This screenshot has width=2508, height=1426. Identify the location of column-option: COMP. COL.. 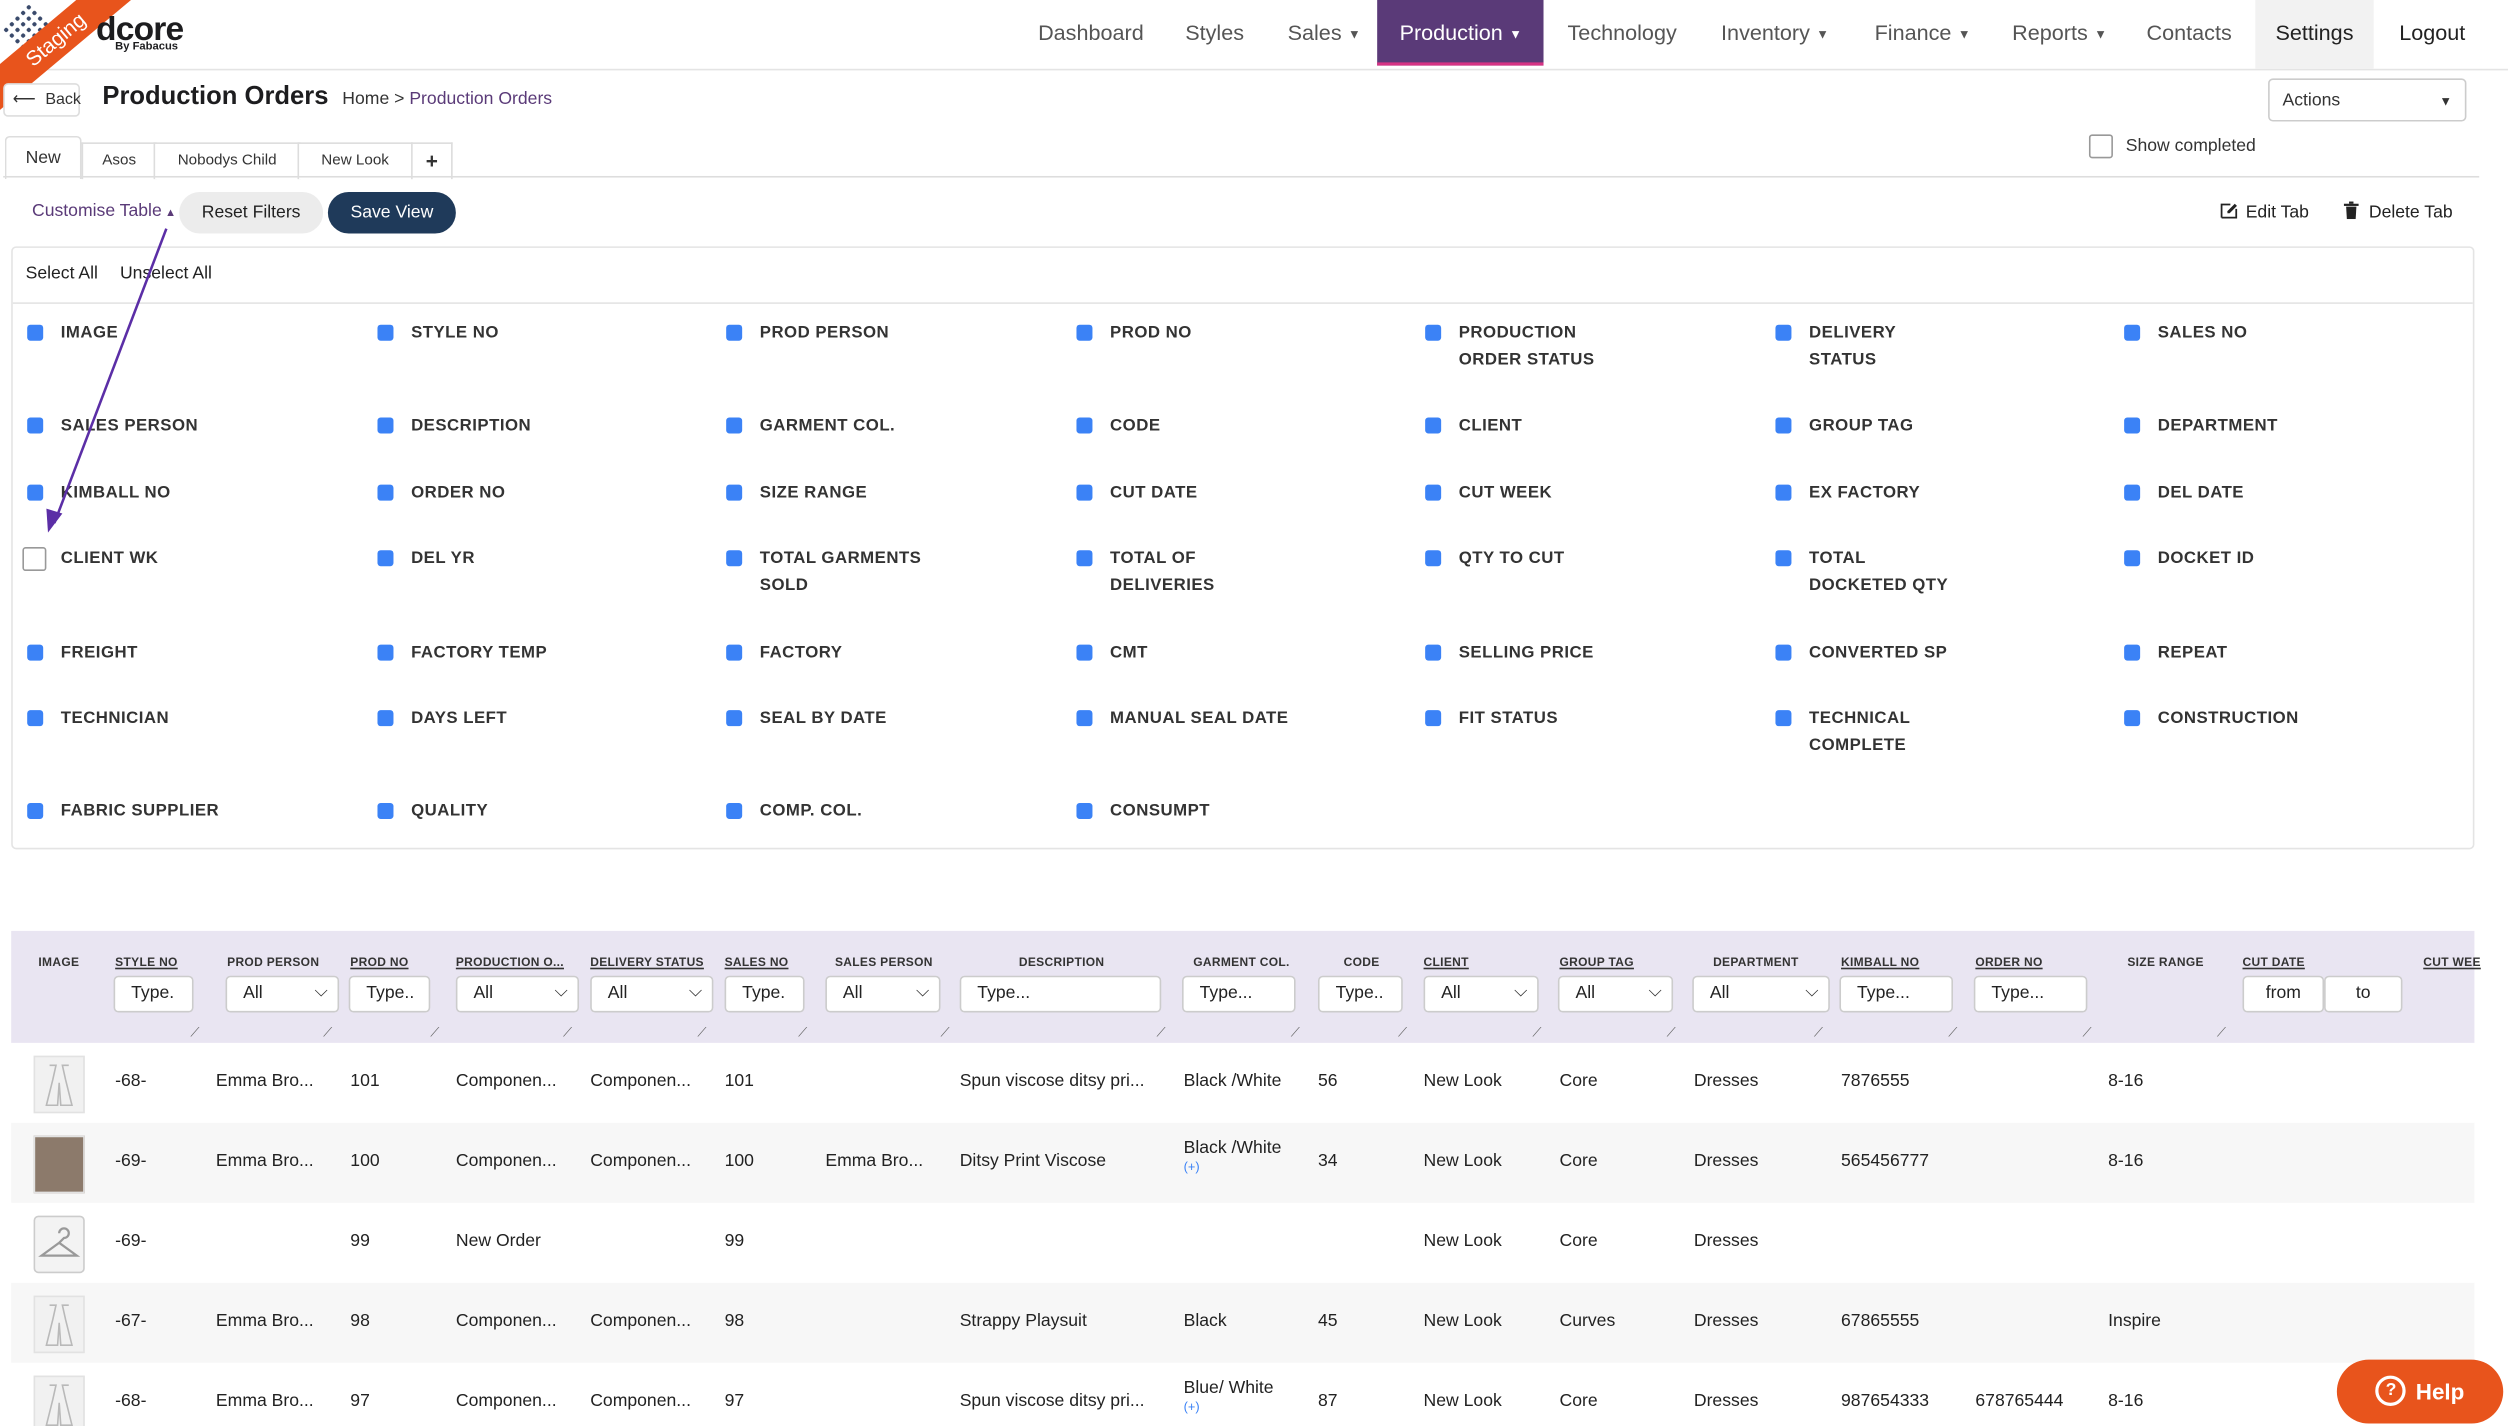
(838, 811).